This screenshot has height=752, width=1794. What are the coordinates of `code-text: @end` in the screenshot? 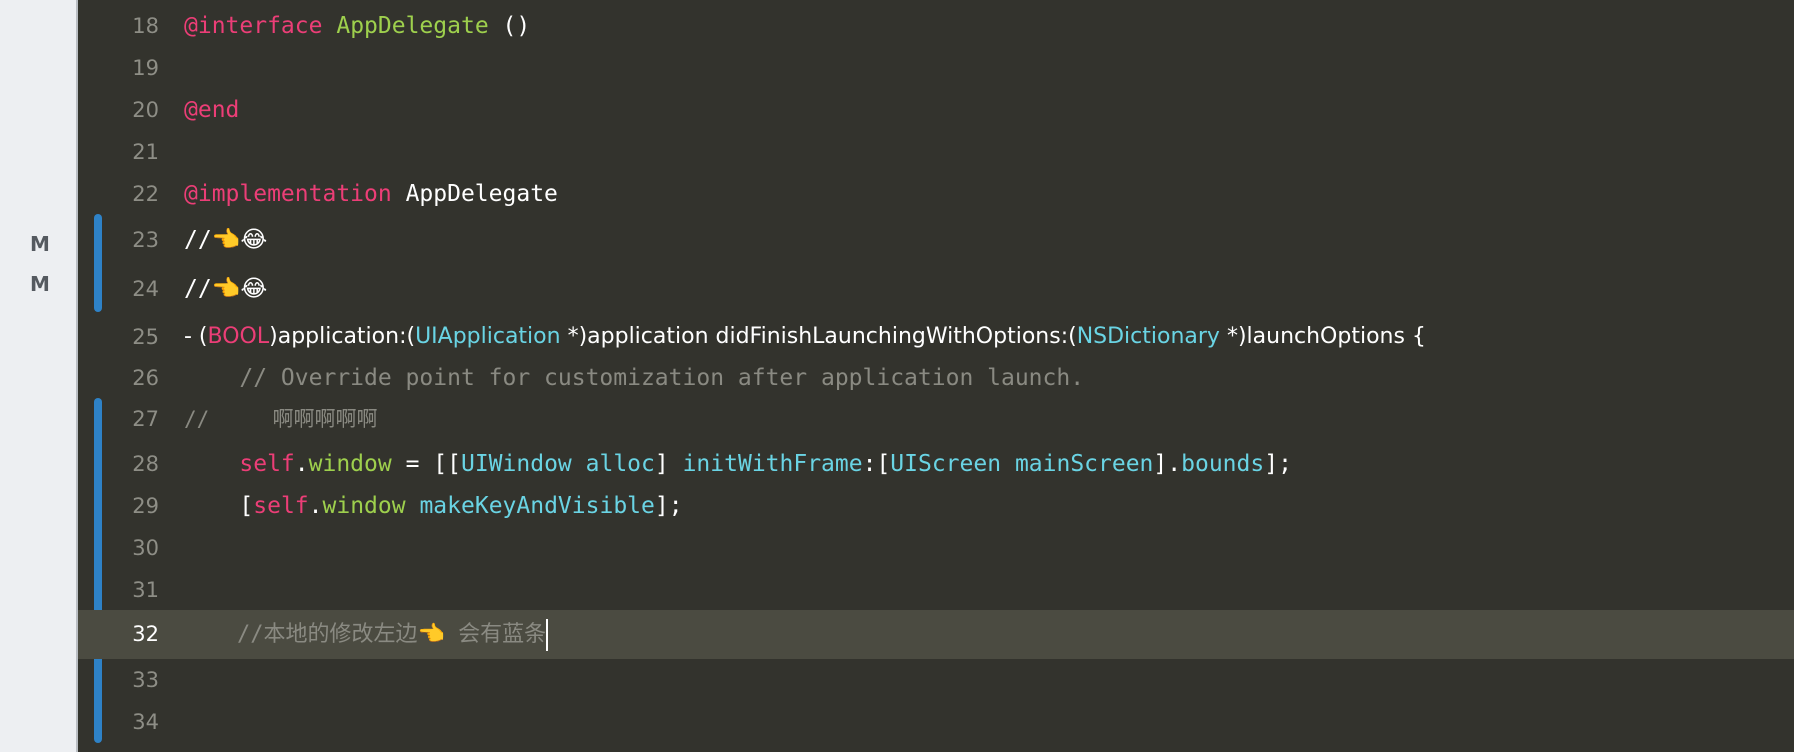 It's located at (212, 110).